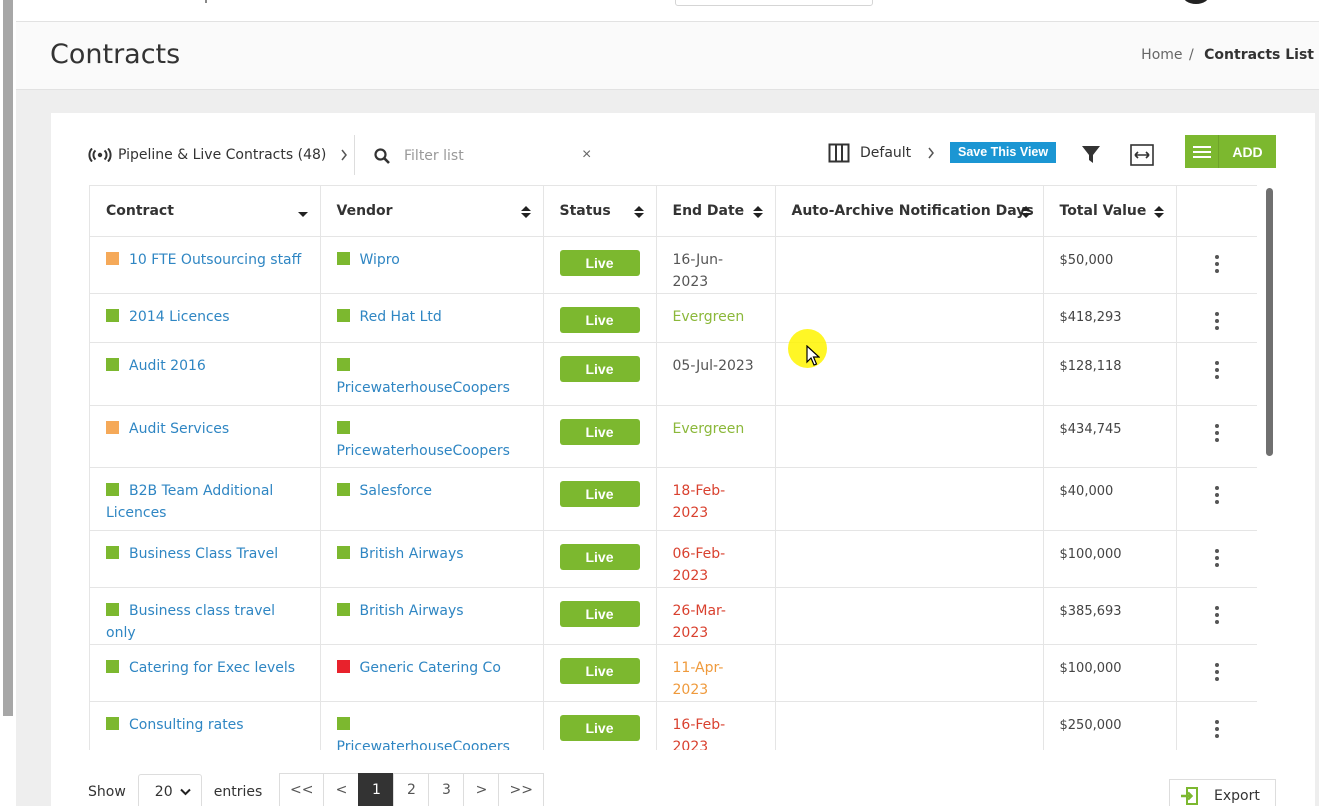 This screenshot has width=1319, height=806. What do you see at coordinates (599, 670) in the screenshot?
I see `status-badge: Live` at bounding box center [599, 670].